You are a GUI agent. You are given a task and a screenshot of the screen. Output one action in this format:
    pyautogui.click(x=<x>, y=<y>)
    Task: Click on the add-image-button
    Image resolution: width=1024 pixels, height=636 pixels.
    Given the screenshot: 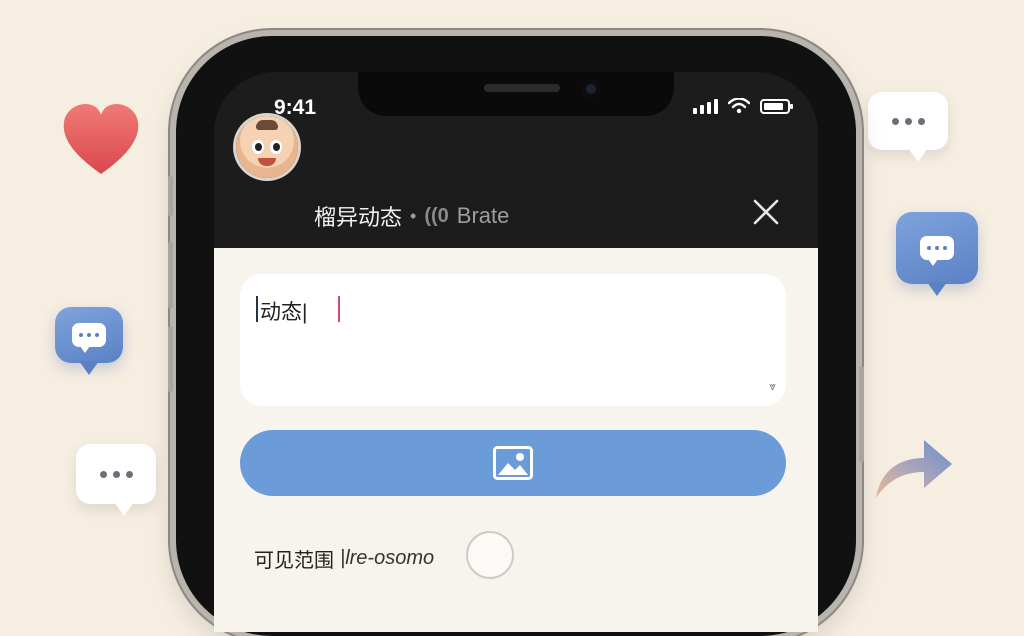 What is the action you would take?
    pyautogui.click(x=513, y=463)
    